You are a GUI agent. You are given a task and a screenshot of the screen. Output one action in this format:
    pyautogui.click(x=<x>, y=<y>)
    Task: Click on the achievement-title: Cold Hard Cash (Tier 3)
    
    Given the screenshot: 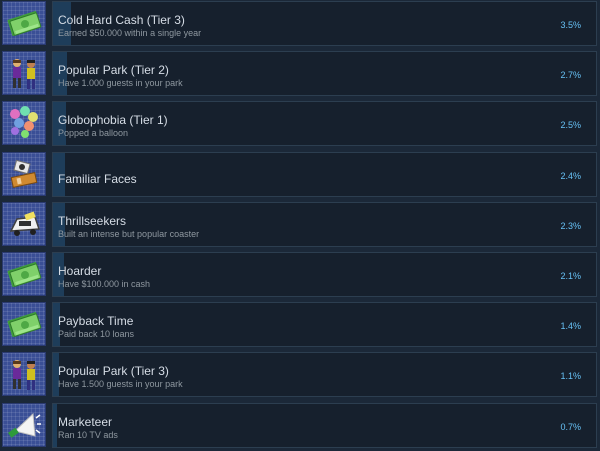 What is the action you would take?
    pyautogui.click(x=121, y=20)
    